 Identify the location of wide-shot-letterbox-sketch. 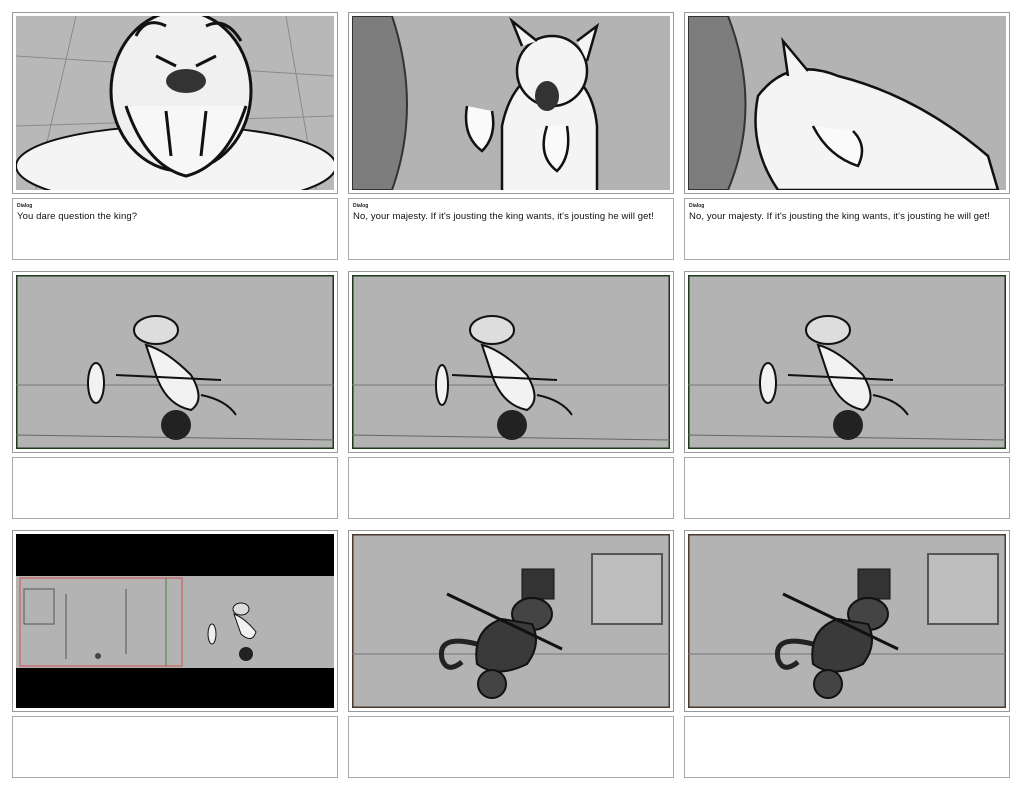
(175, 621).